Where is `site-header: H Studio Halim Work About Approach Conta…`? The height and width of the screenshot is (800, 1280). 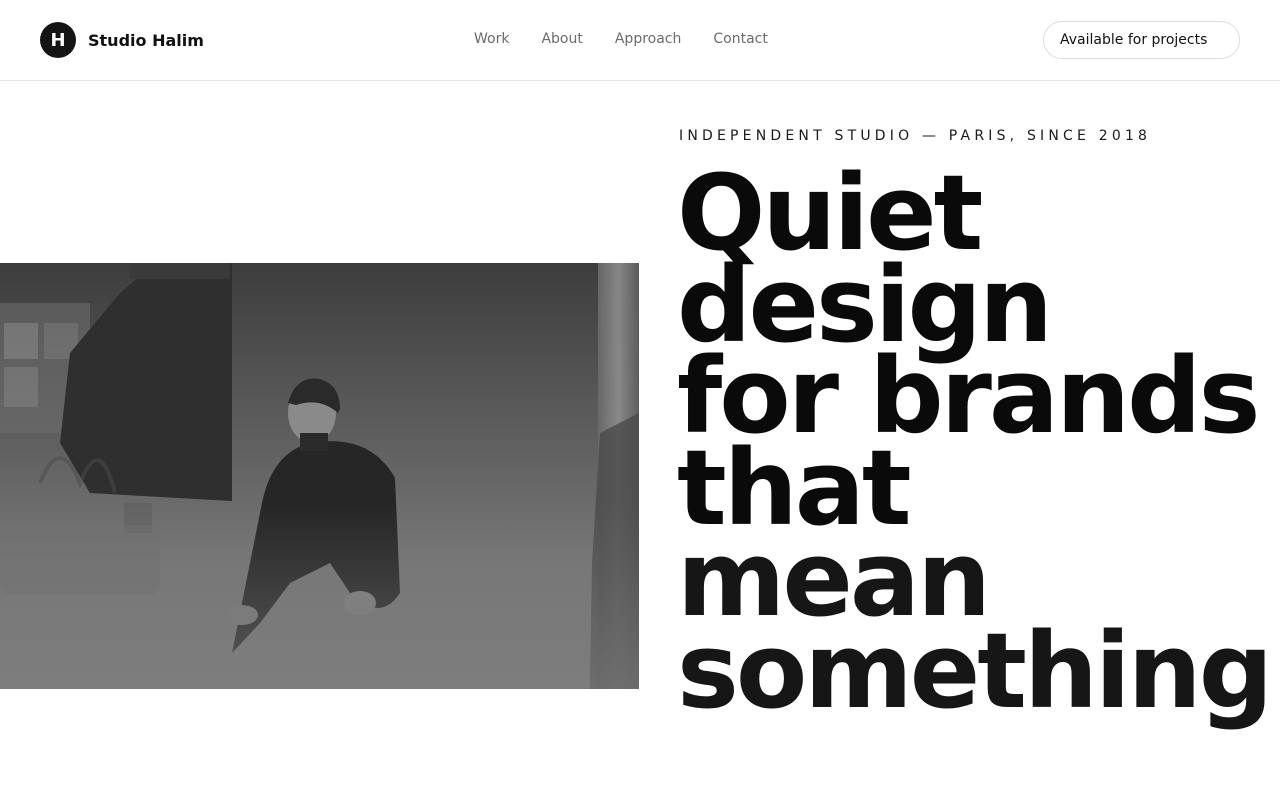 site-header: H Studio Halim Work About Approach Conta… is located at coordinates (640, 40).